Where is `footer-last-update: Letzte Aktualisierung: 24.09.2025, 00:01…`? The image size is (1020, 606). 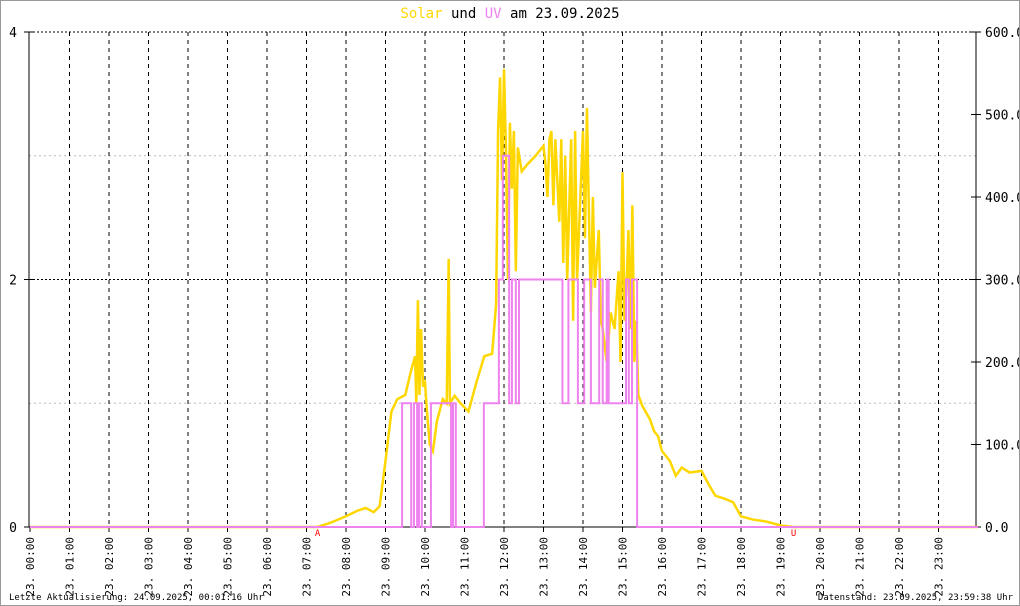
footer-last-update: Letzte Aktualisierung: 24.09.2025, 00:01… is located at coordinates (136, 598).